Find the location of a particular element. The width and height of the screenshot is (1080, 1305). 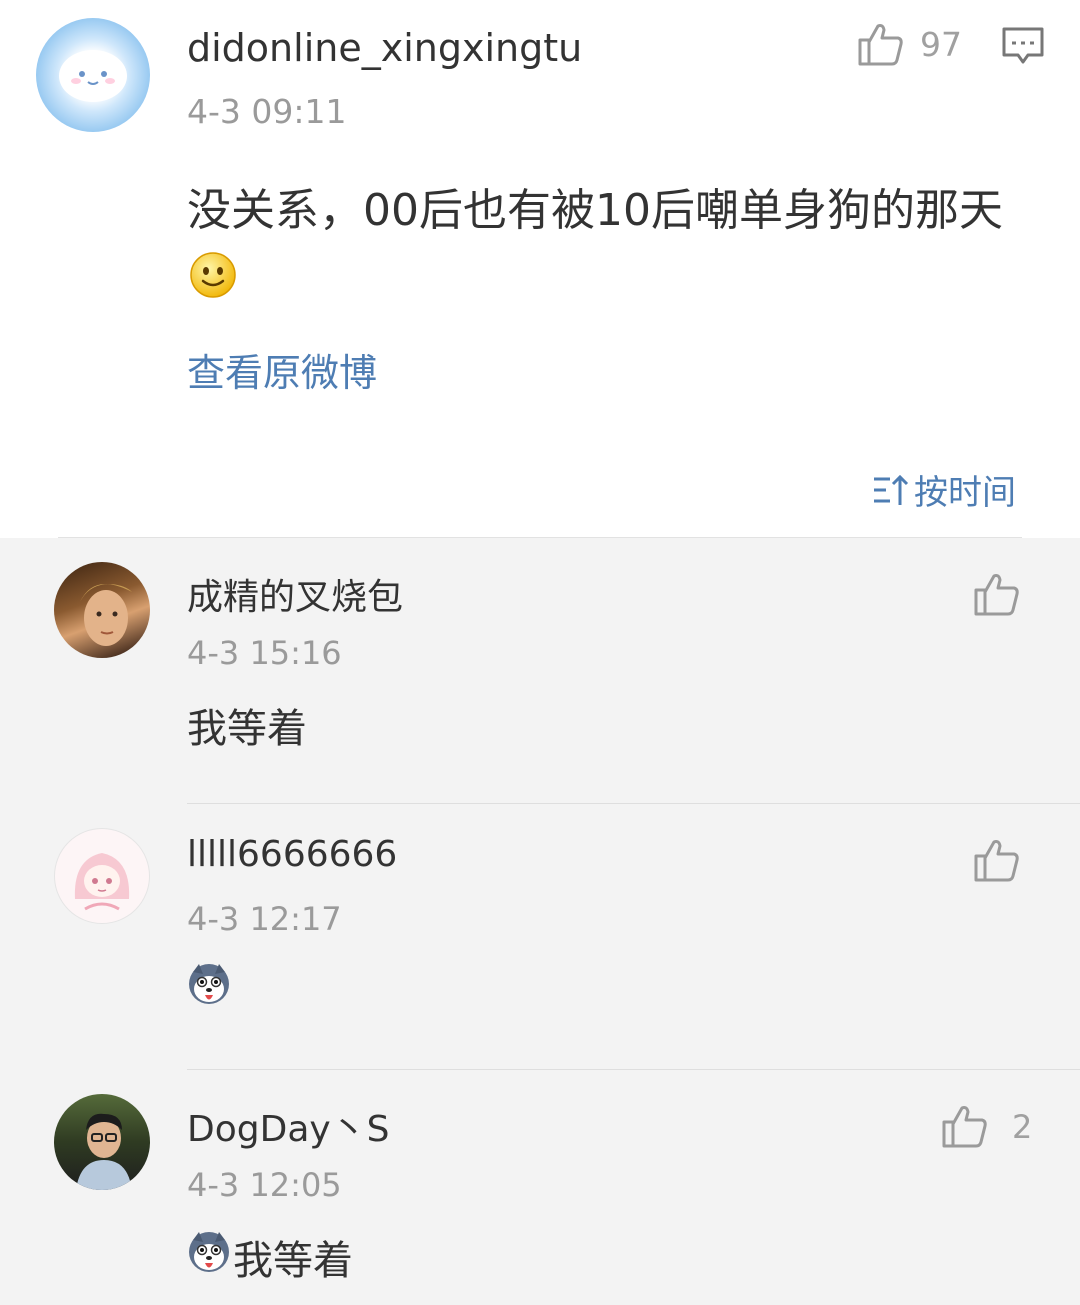

smiley-emoji-icon is located at coordinates (213, 285).